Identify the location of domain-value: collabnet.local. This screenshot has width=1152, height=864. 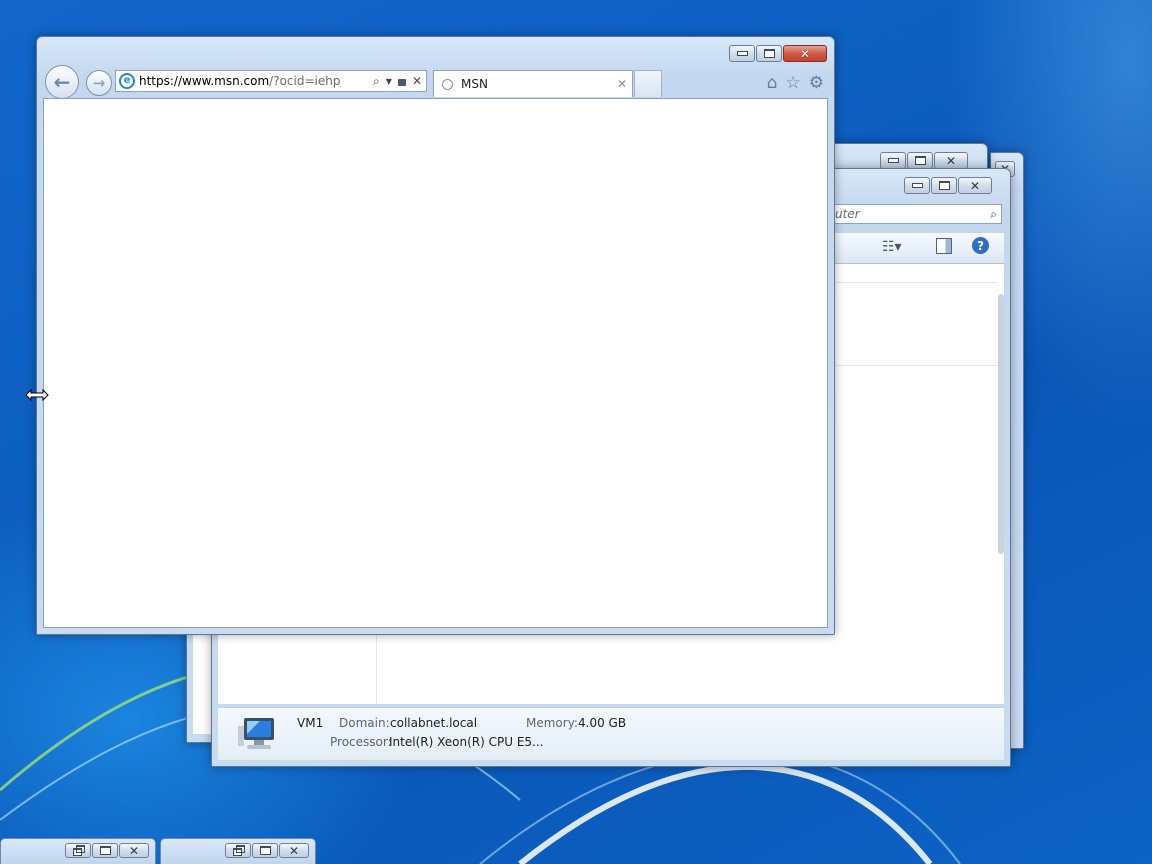
(434, 723).